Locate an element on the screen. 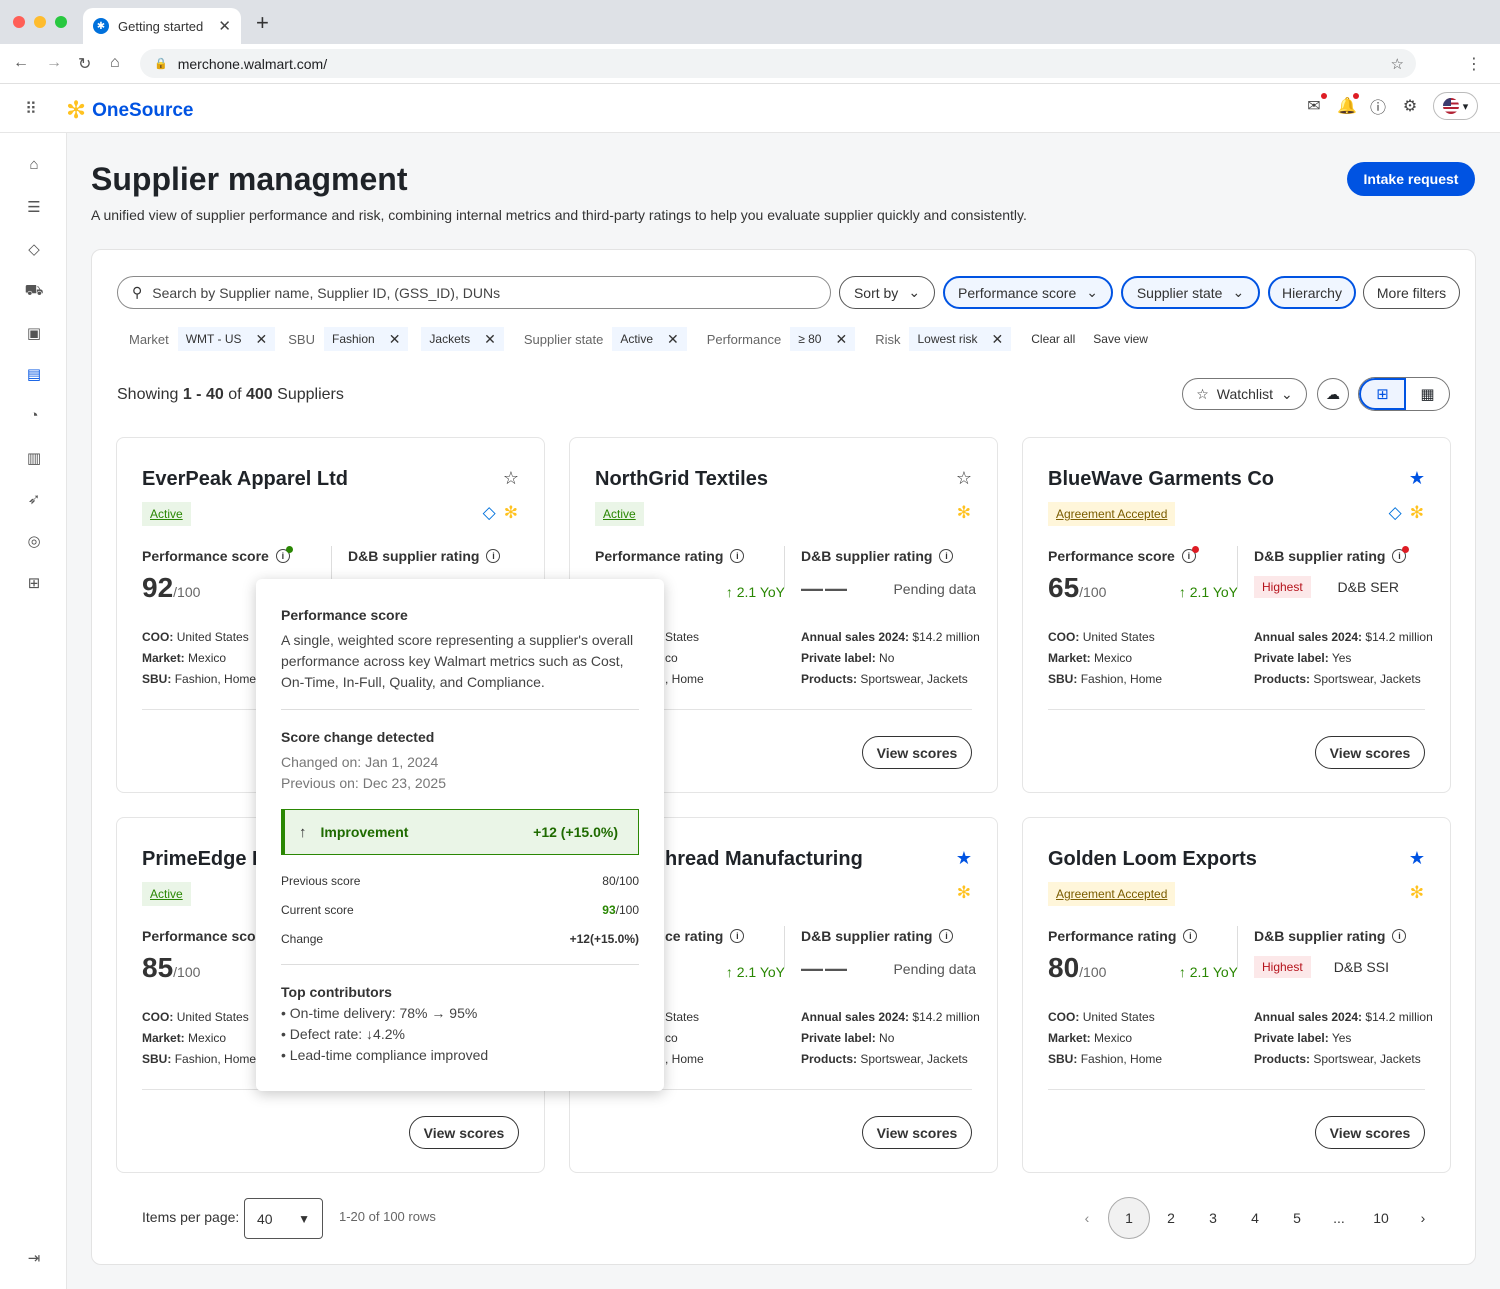  store-icon: ▣ is located at coordinates (34, 333).